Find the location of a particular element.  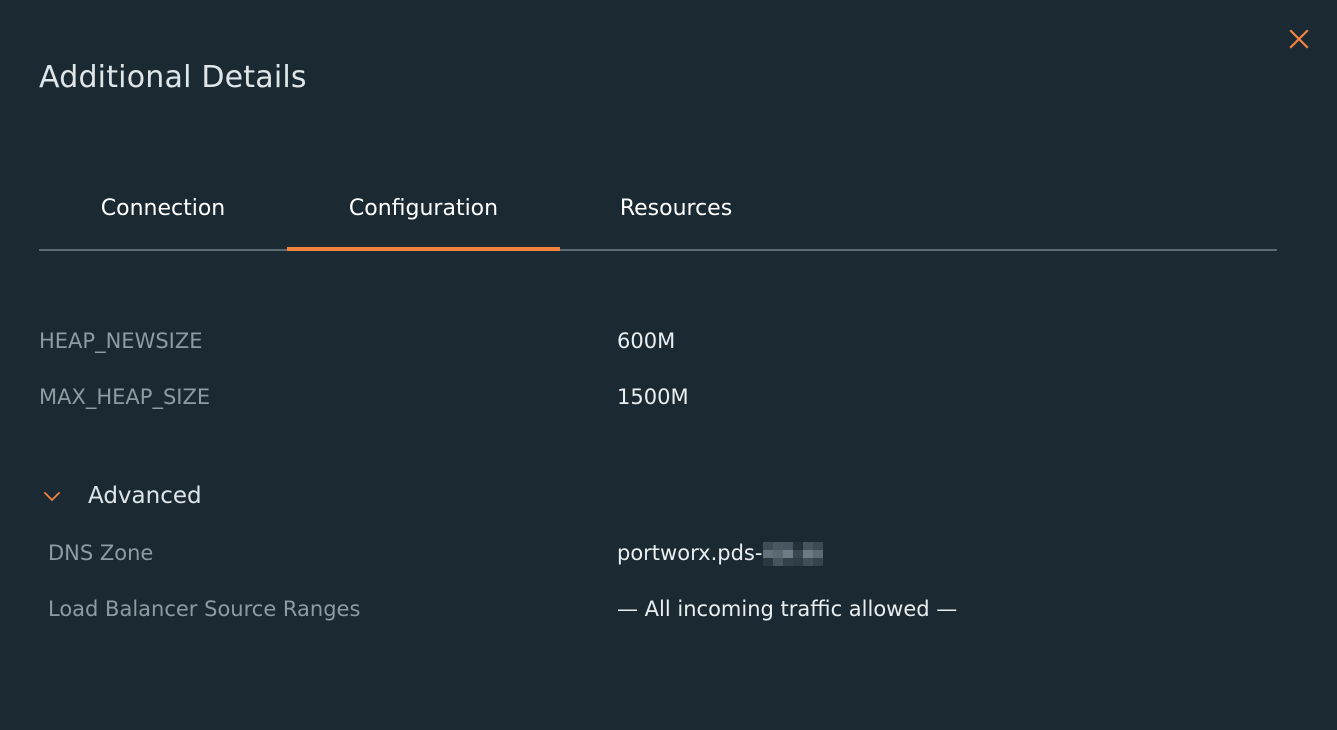

config-value-heap-newsize: 600M is located at coordinates (646, 341).